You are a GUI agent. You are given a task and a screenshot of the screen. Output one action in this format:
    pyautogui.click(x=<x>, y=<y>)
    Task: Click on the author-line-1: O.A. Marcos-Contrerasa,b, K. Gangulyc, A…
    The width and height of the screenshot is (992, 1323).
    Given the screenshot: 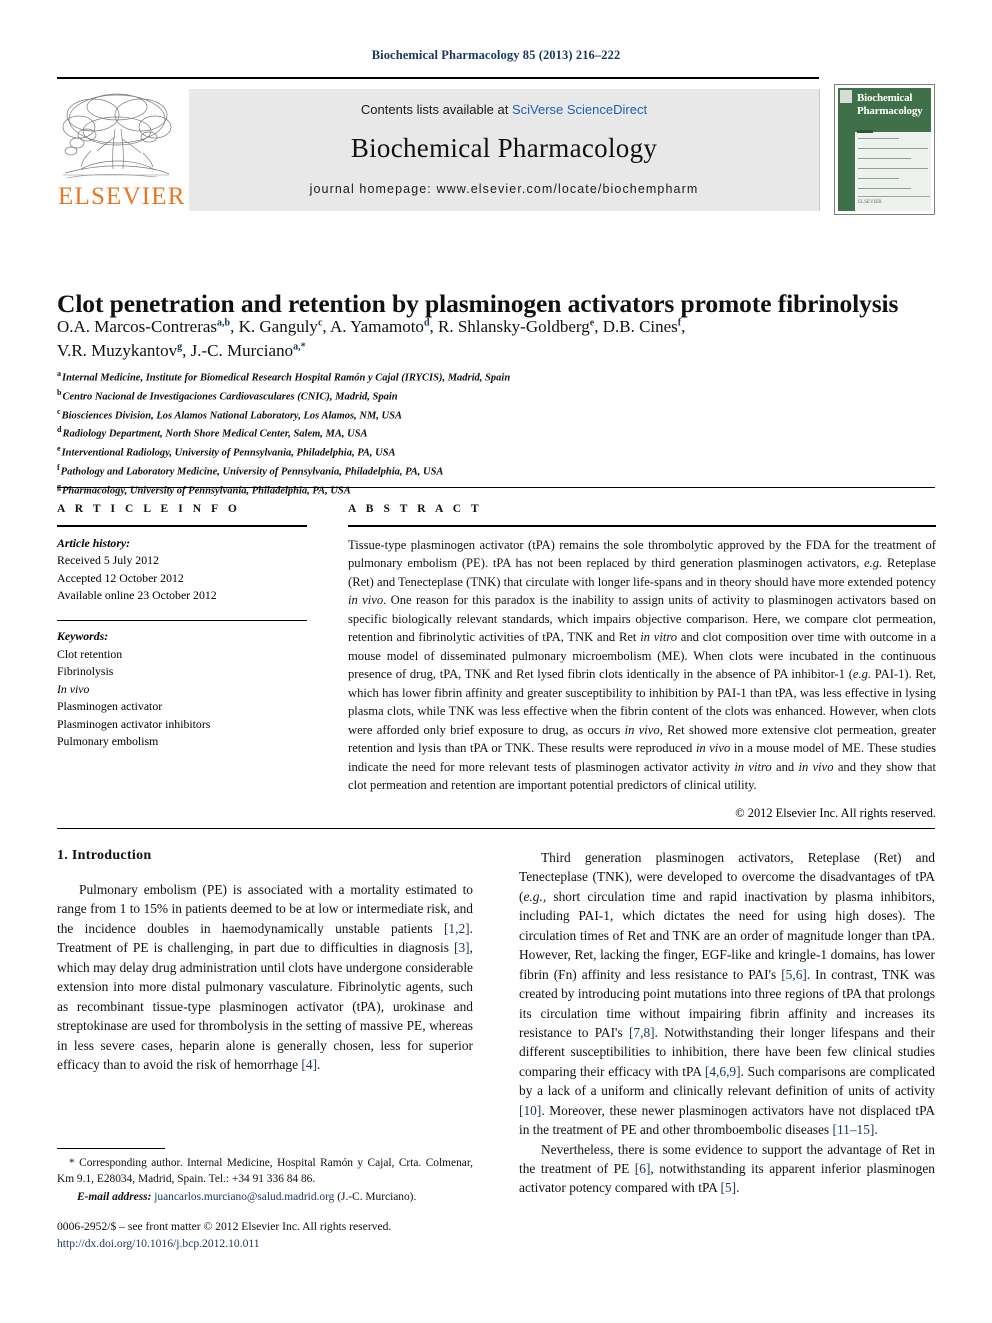 What is the action you would take?
    pyautogui.click(x=371, y=326)
    